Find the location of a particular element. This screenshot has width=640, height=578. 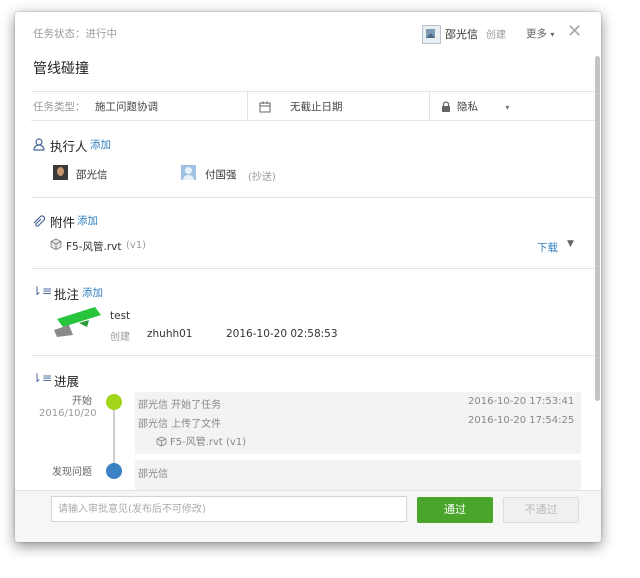

timeline-entry-time: 2016-10-20 17:53:41 is located at coordinates (521, 401).